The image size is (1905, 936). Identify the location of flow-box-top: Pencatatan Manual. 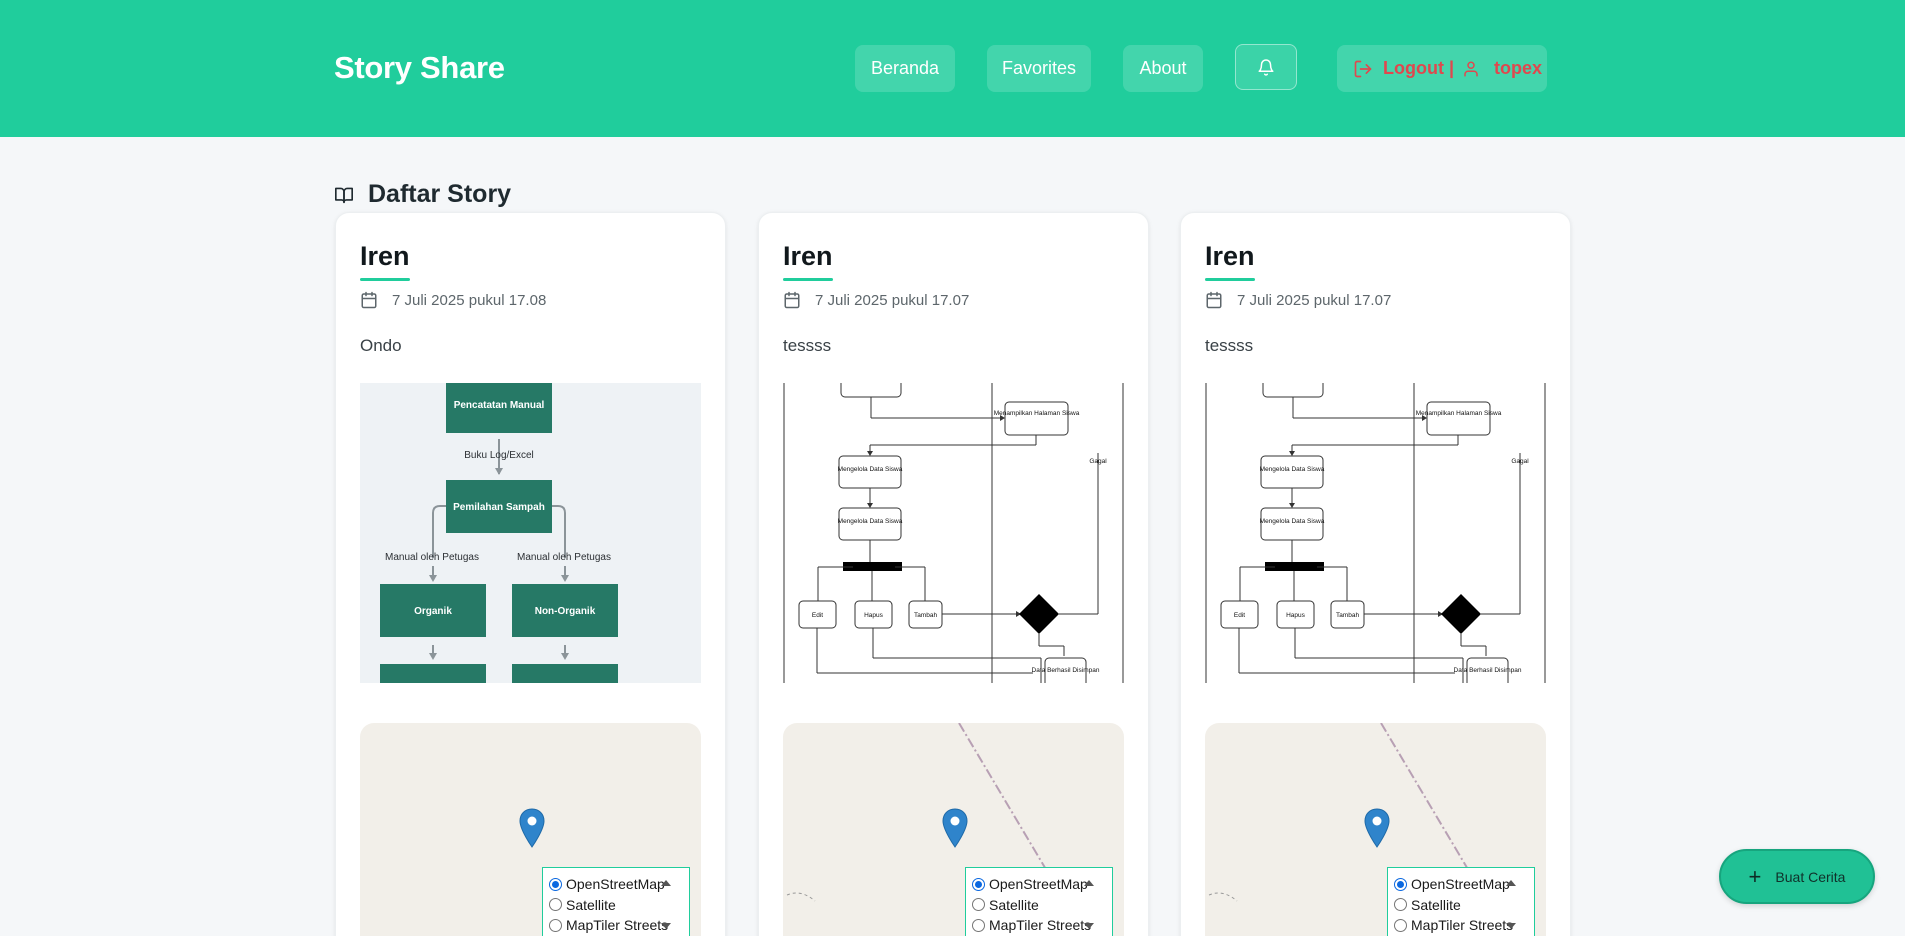
(499, 405).